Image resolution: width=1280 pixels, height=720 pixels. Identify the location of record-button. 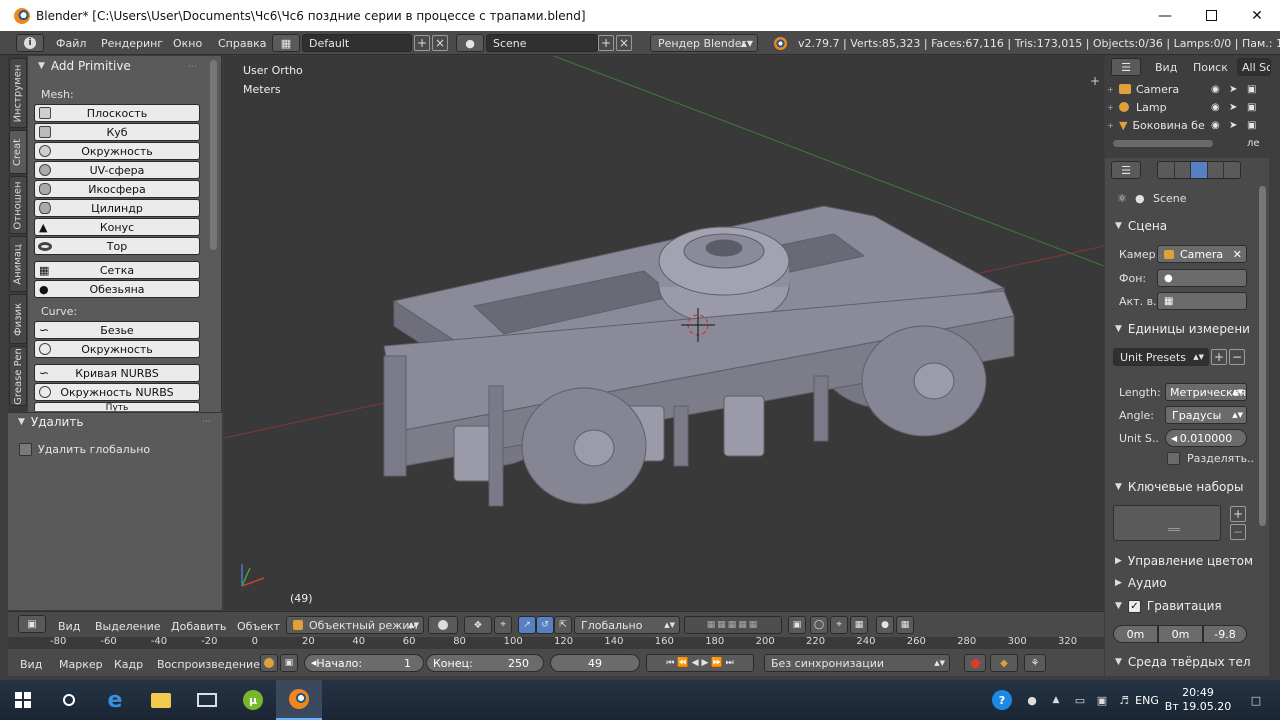
(975, 663).